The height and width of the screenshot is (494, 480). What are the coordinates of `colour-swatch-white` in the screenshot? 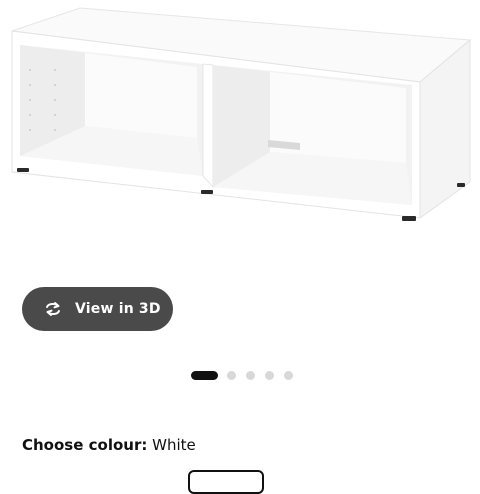 It's located at (226, 482).